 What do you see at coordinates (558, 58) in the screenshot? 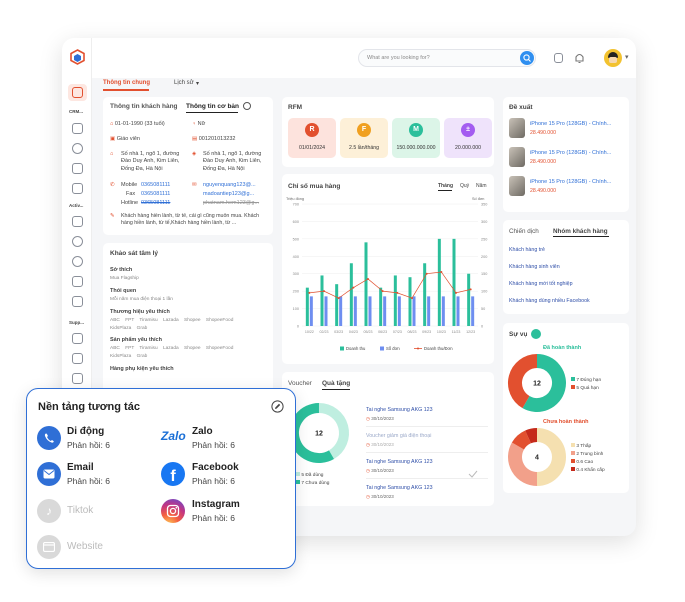
I see `contacts-icon` at bounding box center [558, 58].